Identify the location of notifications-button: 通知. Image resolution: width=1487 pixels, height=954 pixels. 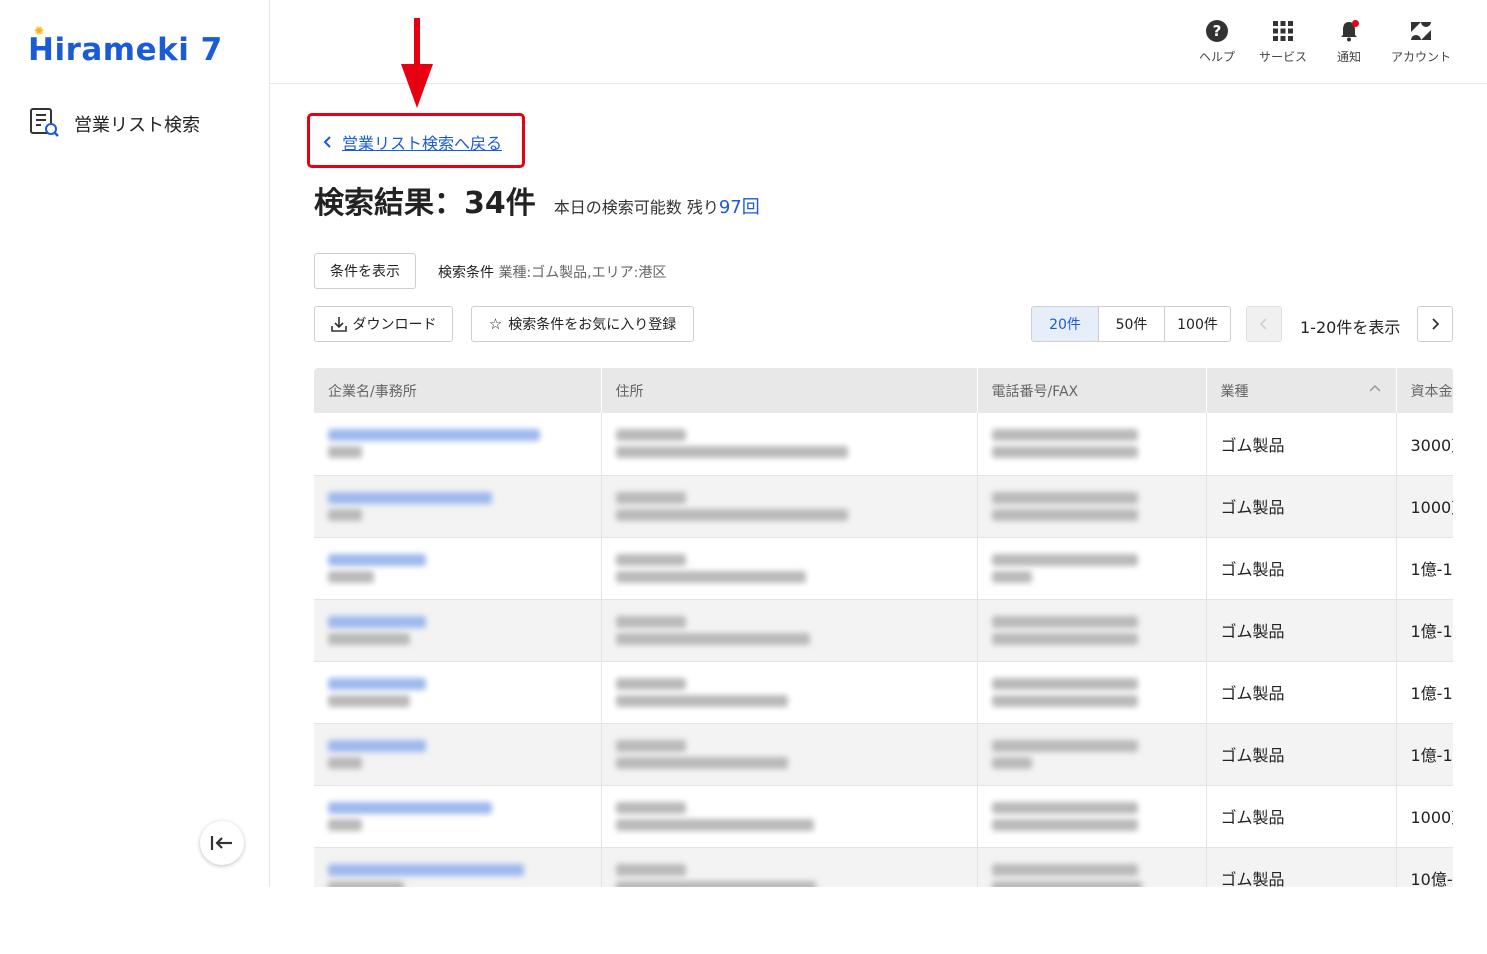
(1349, 41).